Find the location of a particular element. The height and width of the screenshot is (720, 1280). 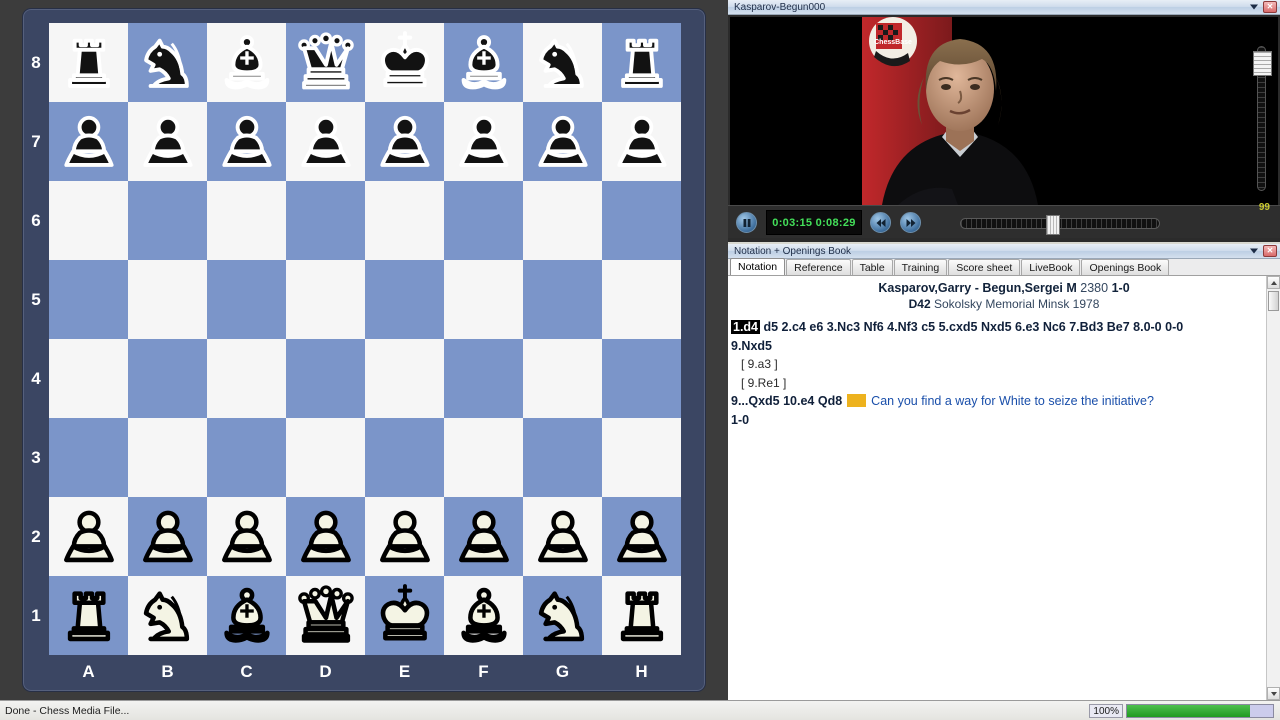

square-a2-white-pawn is located at coordinates (88, 536).